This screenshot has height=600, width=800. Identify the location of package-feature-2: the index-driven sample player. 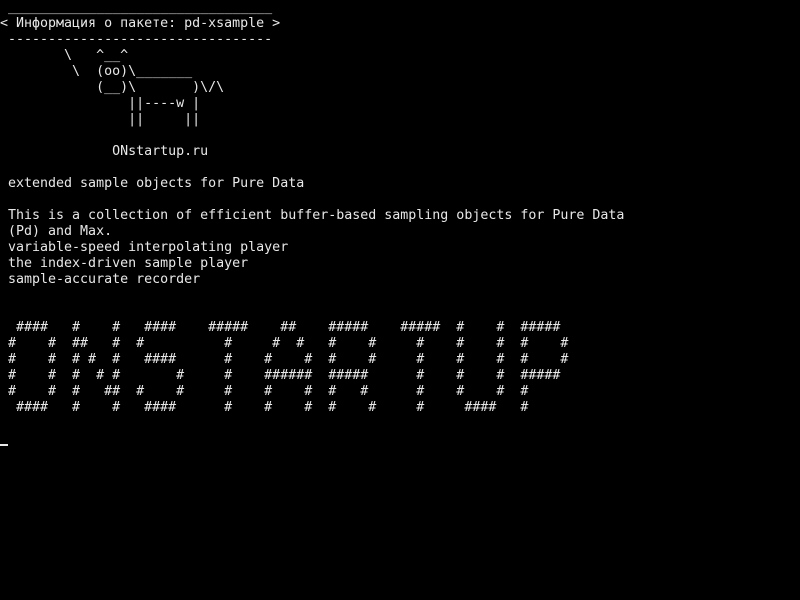
(124, 263).